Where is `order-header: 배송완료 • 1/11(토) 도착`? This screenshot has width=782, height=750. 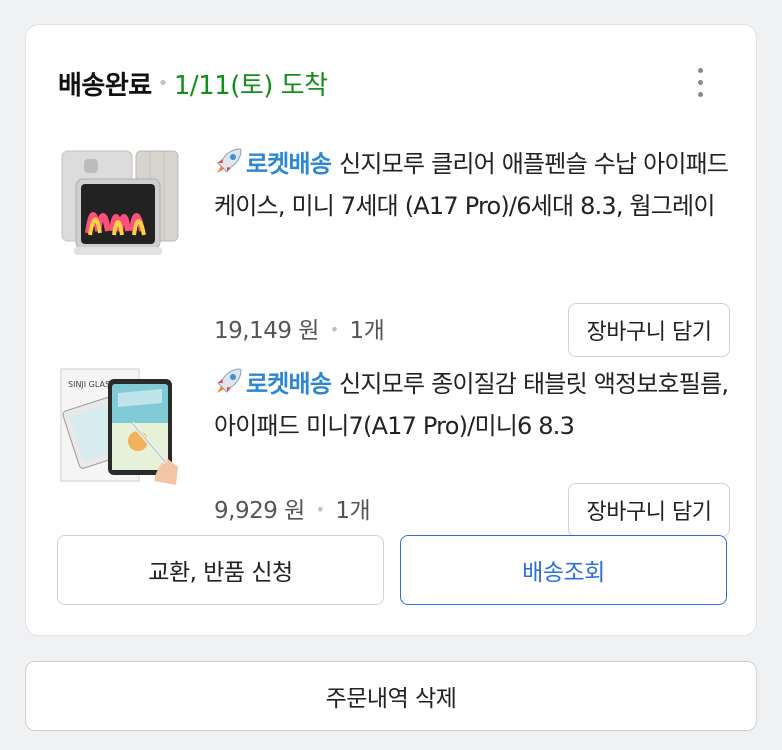
order-header: 배송완료 • 1/11(토) 도착 is located at coordinates (193, 83).